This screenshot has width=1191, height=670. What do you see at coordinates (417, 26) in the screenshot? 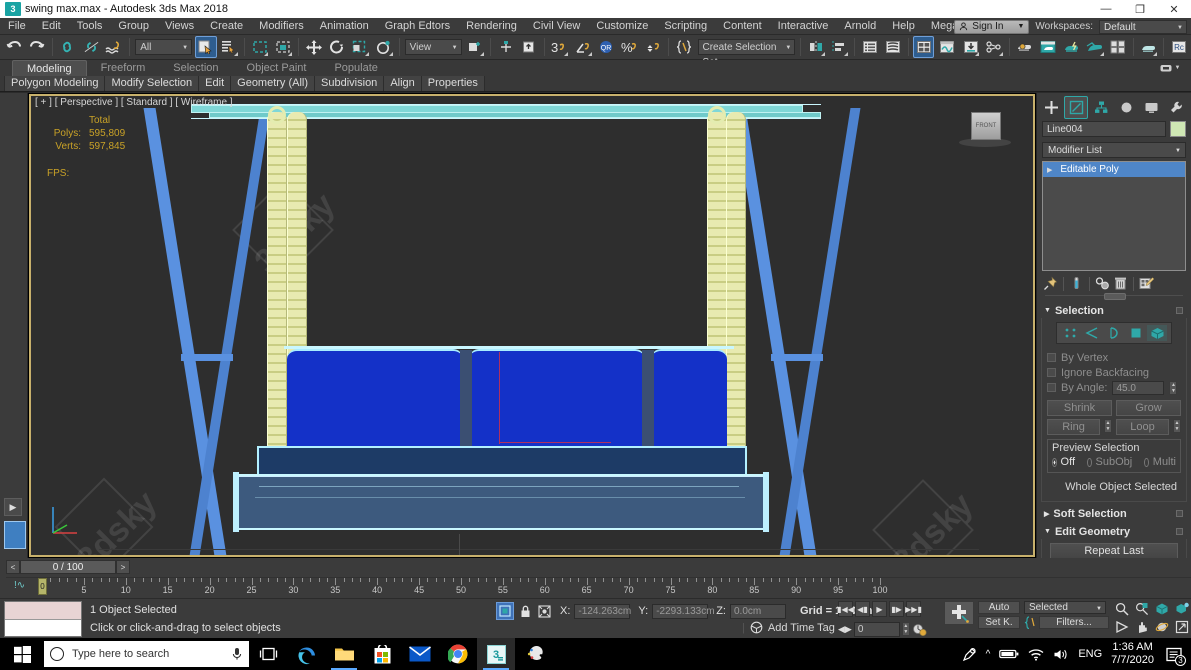
I see `menu-graph-editors: Graph Edtors` at bounding box center [417, 26].